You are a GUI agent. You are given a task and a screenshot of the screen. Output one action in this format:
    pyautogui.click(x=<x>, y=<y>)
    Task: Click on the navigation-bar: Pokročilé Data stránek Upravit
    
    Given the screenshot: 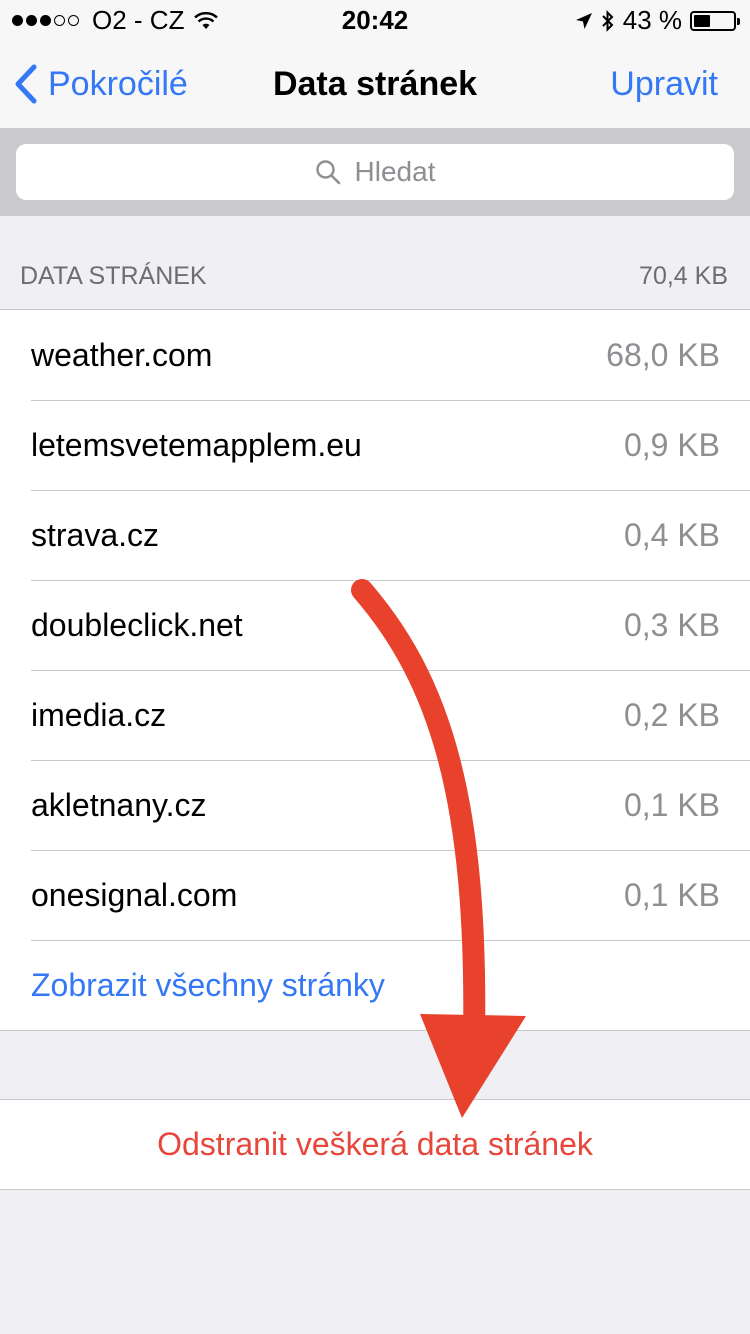 What is the action you would take?
    pyautogui.click(x=375, y=84)
    